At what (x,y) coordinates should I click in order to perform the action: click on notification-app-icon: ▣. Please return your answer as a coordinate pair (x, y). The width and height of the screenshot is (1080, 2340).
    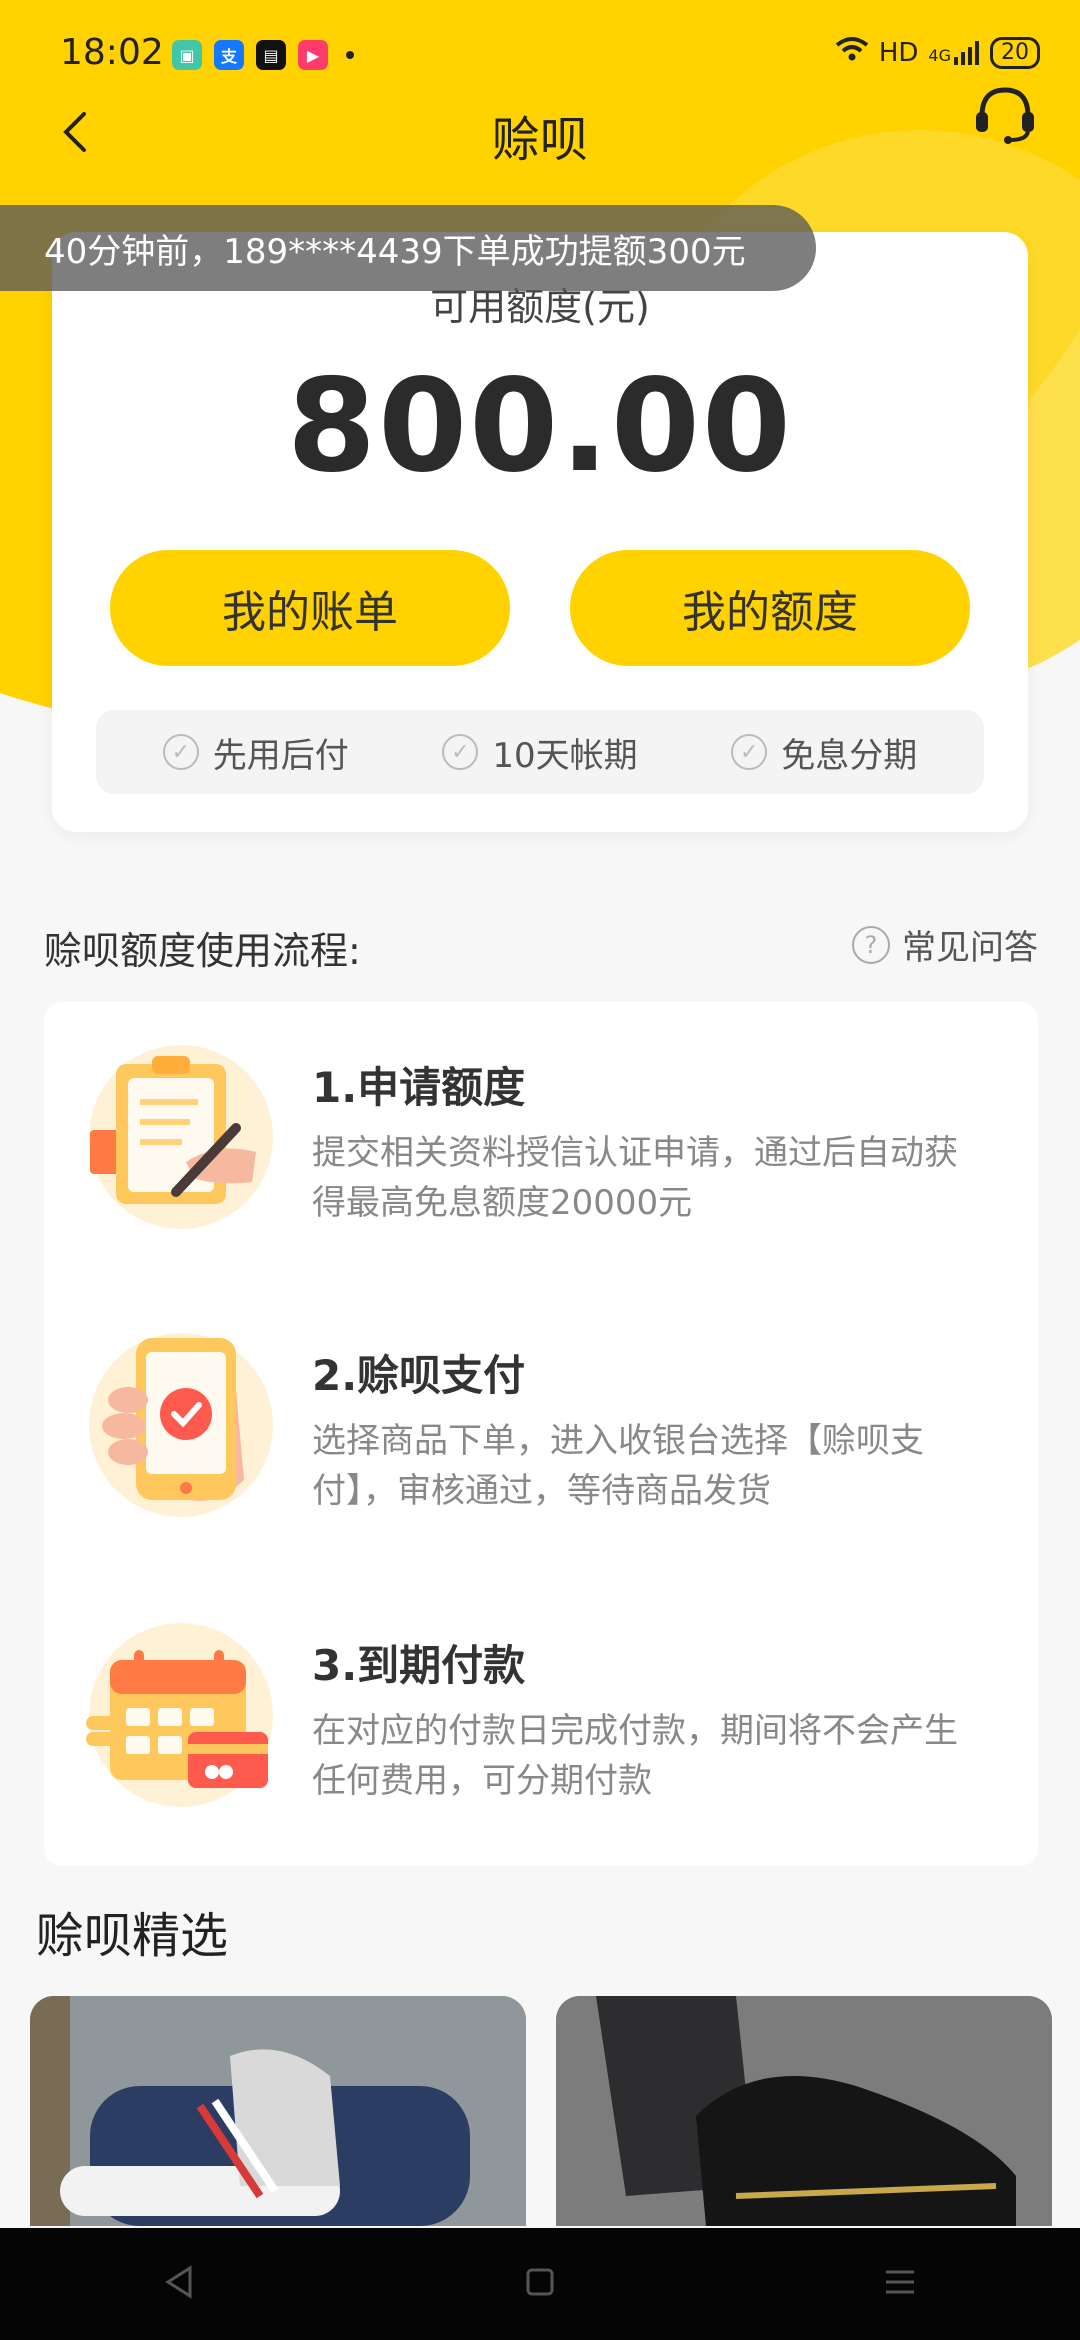
    Looking at the image, I should click on (187, 55).